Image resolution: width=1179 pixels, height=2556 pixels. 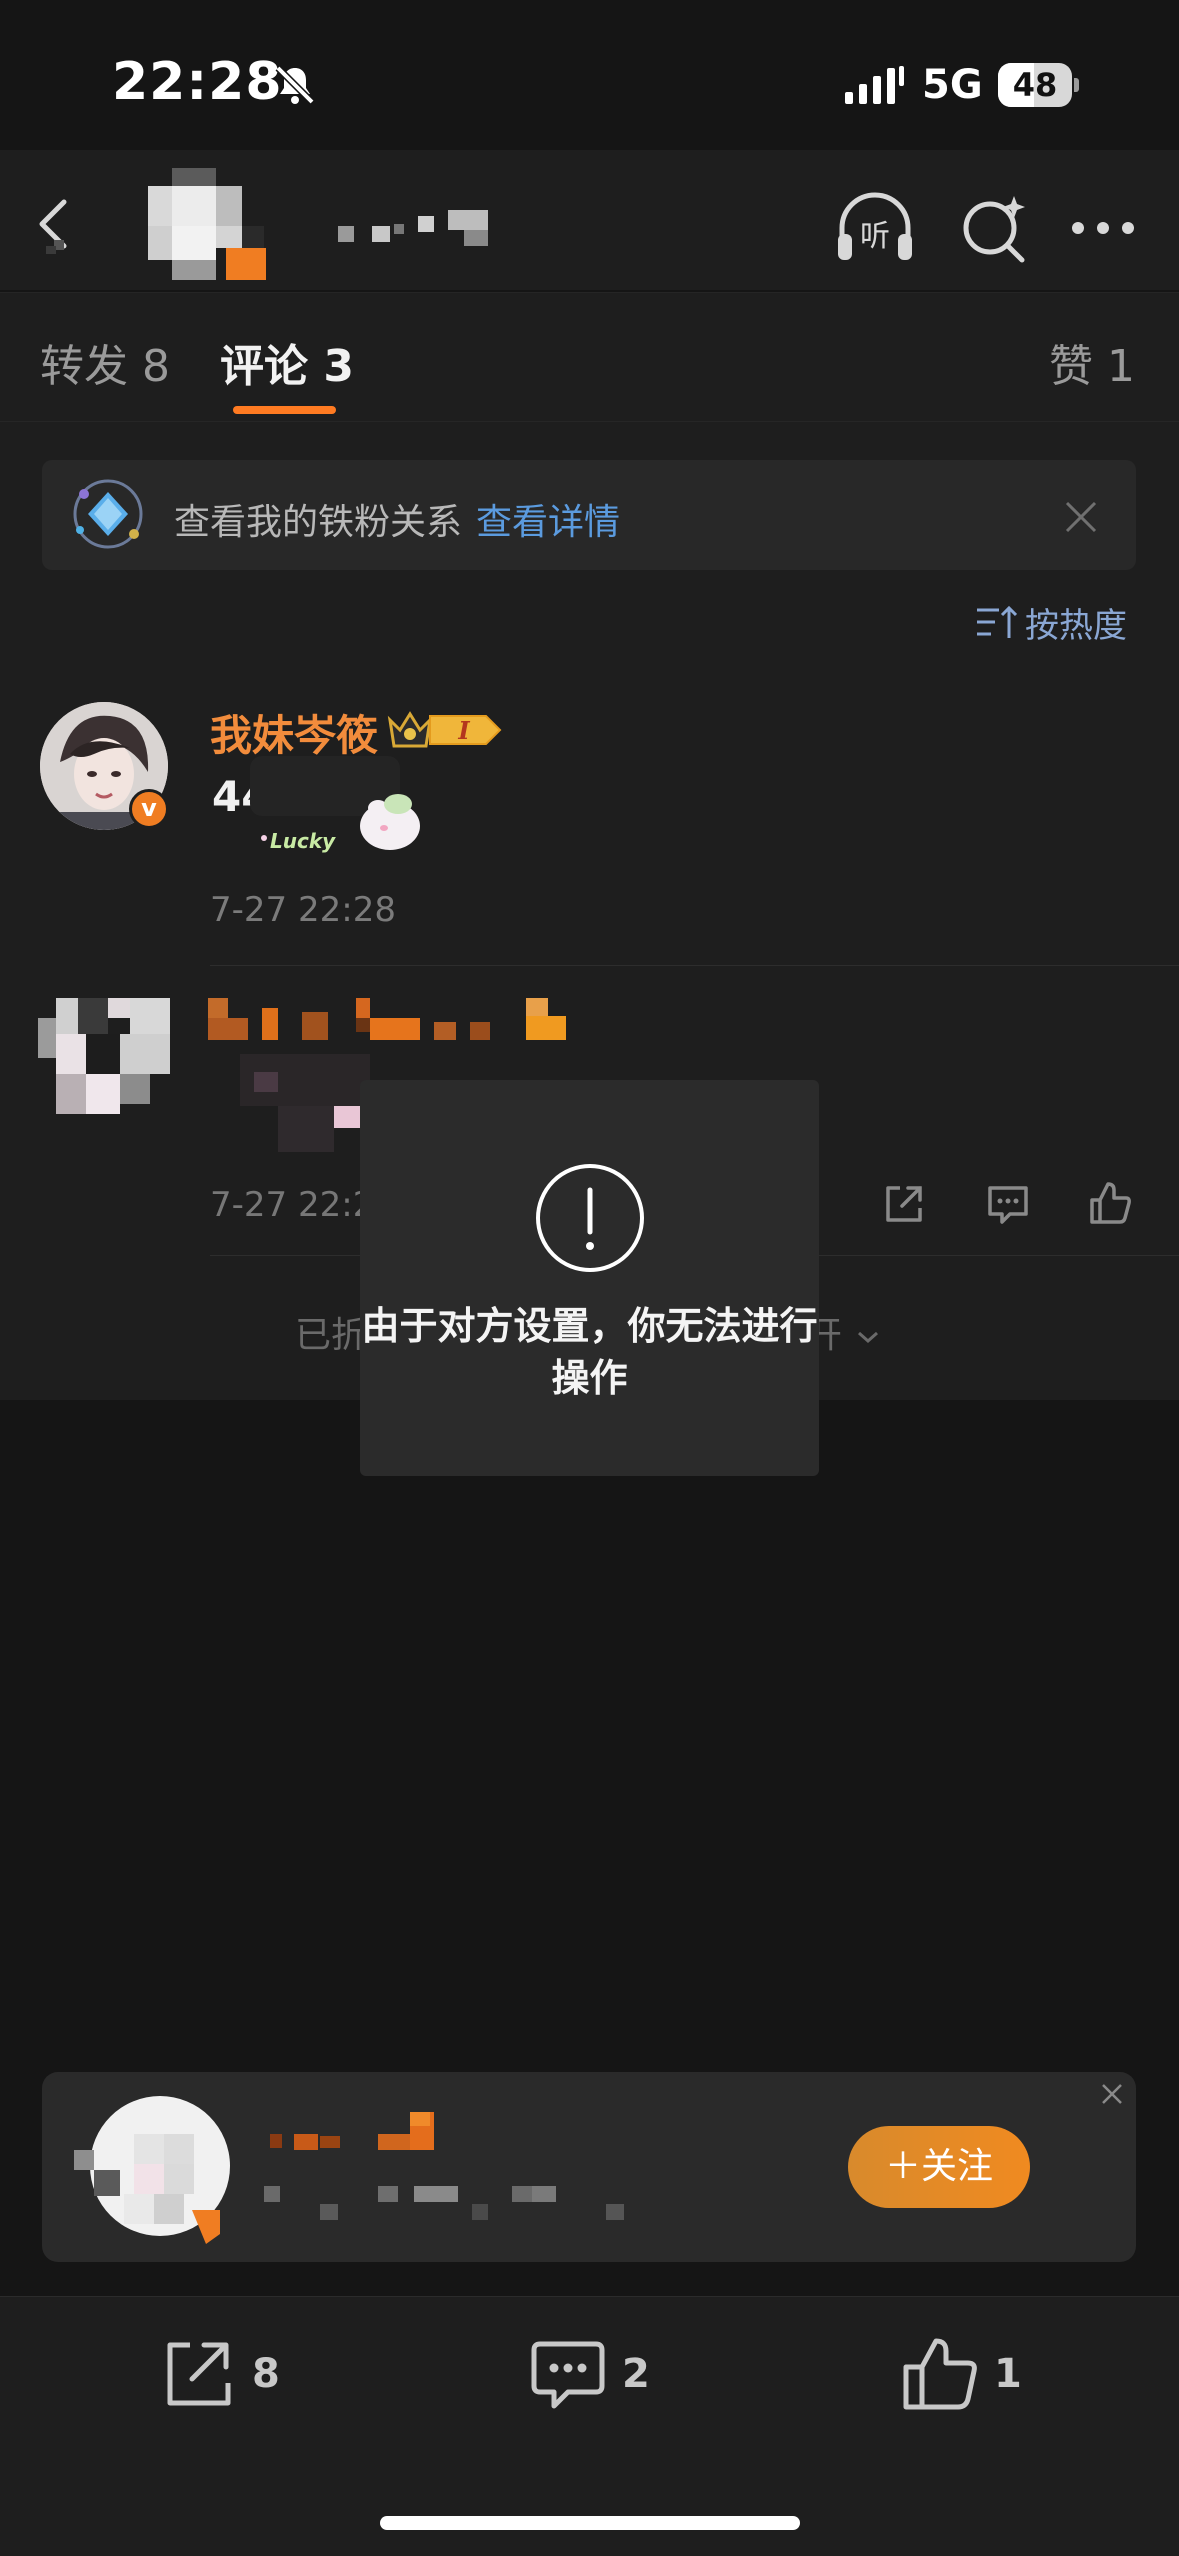 I want to click on more-icon, so click(x=1107, y=228).